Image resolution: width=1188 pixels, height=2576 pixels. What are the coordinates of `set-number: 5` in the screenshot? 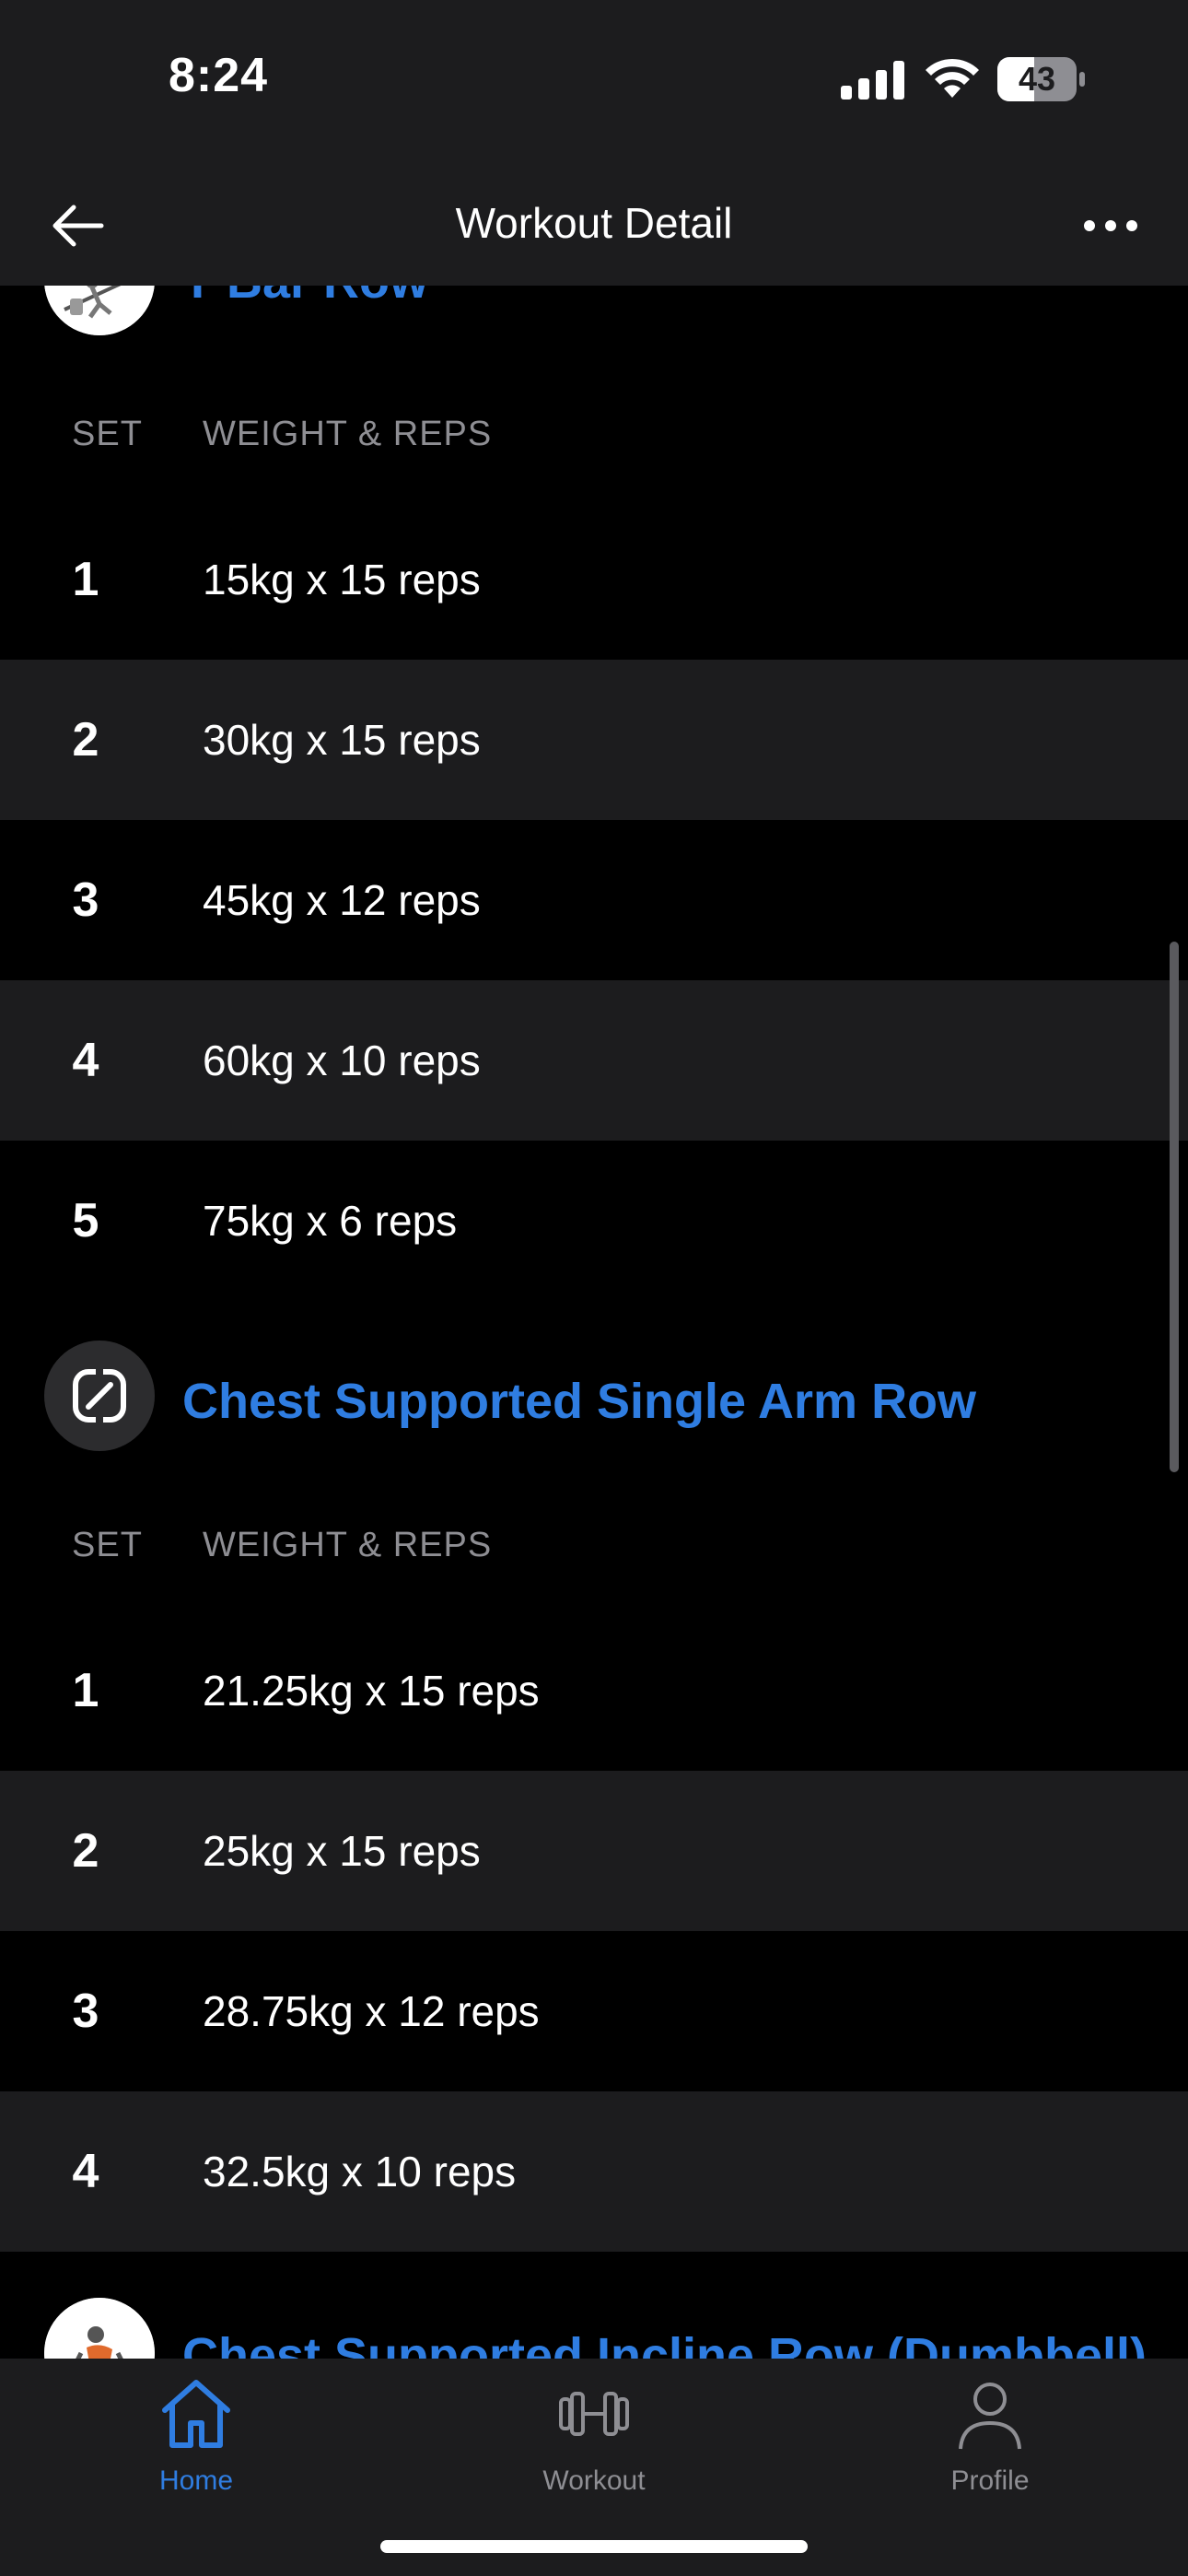 It's located at (85, 1220).